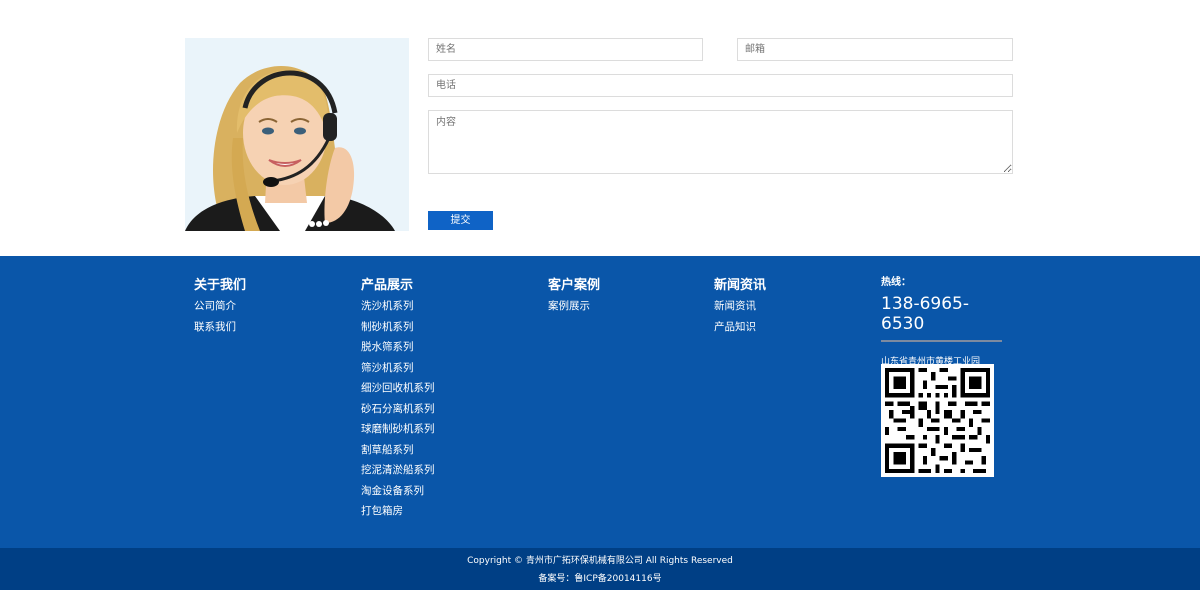 The width and height of the screenshot is (1200, 590). What do you see at coordinates (398, 473) in the screenshot?
I see `footer-link-product: 挖泥清淤船系列` at bounding box center [398, 473].